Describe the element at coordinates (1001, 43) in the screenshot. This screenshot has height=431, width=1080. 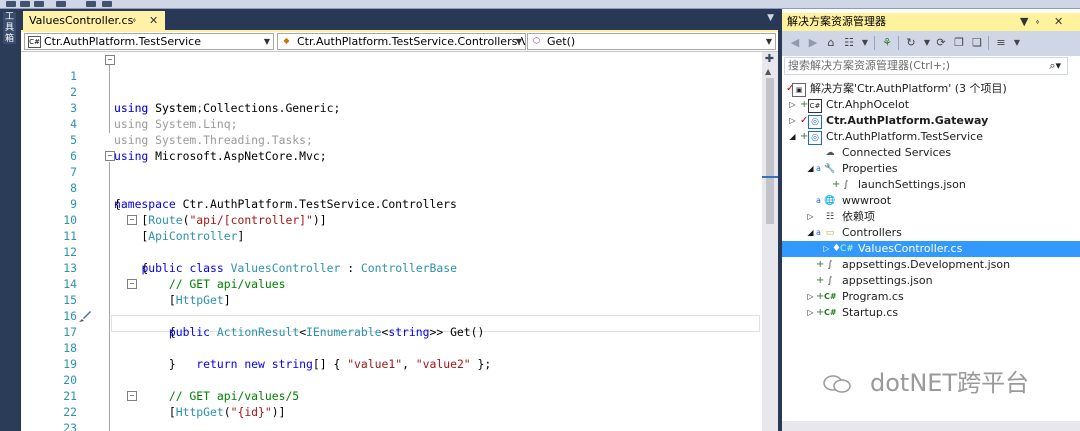
I see `properties-icon: ≡` at that location.